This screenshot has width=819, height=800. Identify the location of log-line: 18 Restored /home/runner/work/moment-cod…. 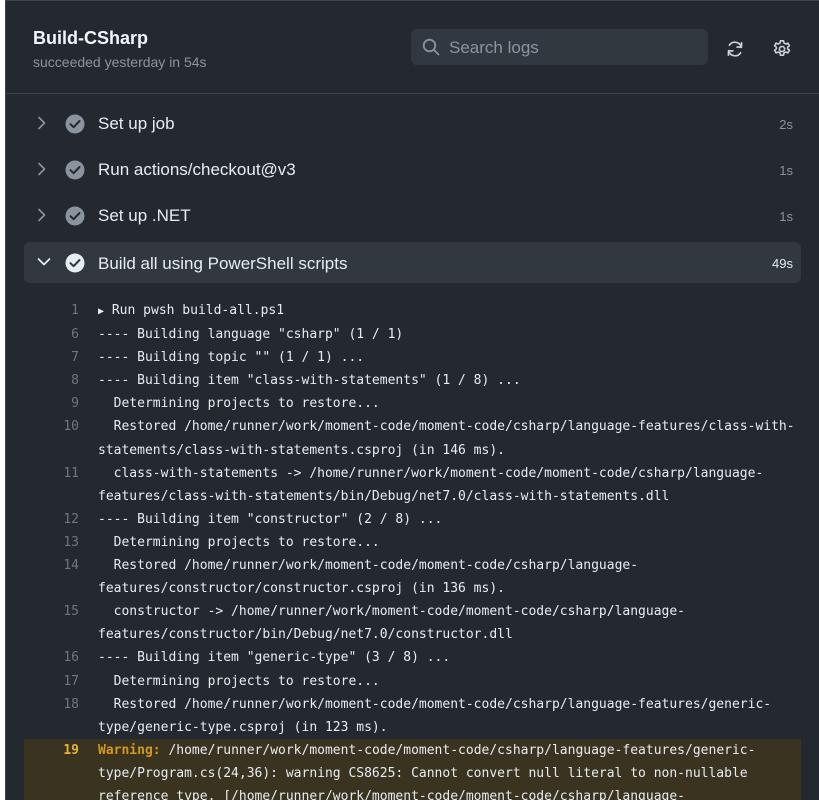
(412, 716).